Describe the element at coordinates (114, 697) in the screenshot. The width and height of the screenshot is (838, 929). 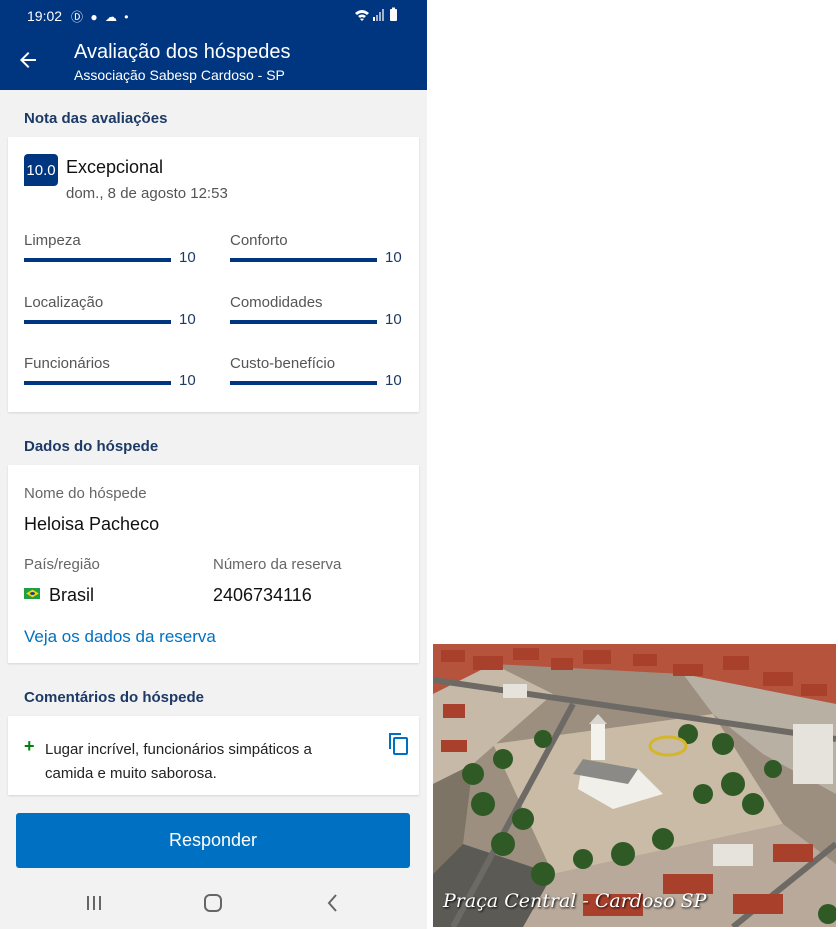
I see `comments-section-title: Comentários do hóspede` at that location.